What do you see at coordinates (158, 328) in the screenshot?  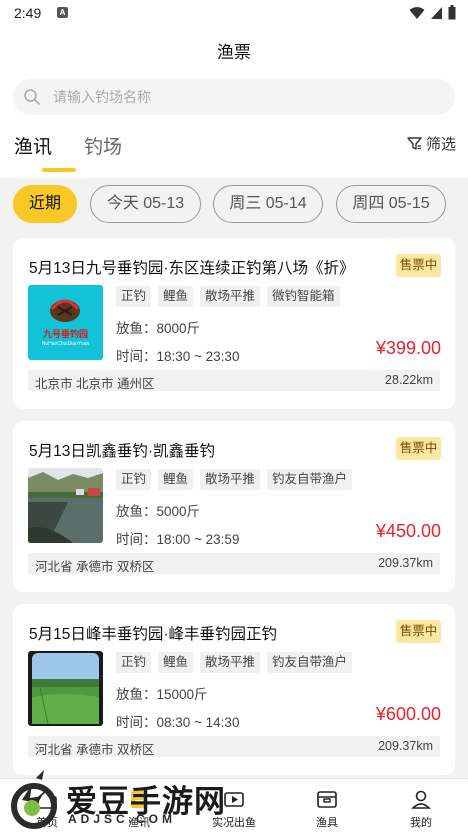 I see `fish-amount: 放鱼：8000斤` at bounding box center [158, 328].